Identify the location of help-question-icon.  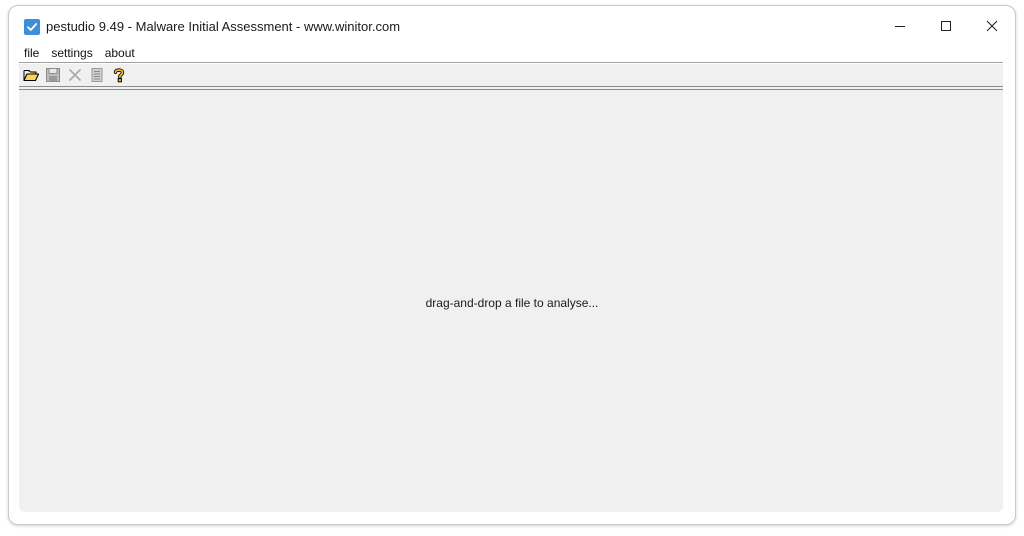
(119, 75).